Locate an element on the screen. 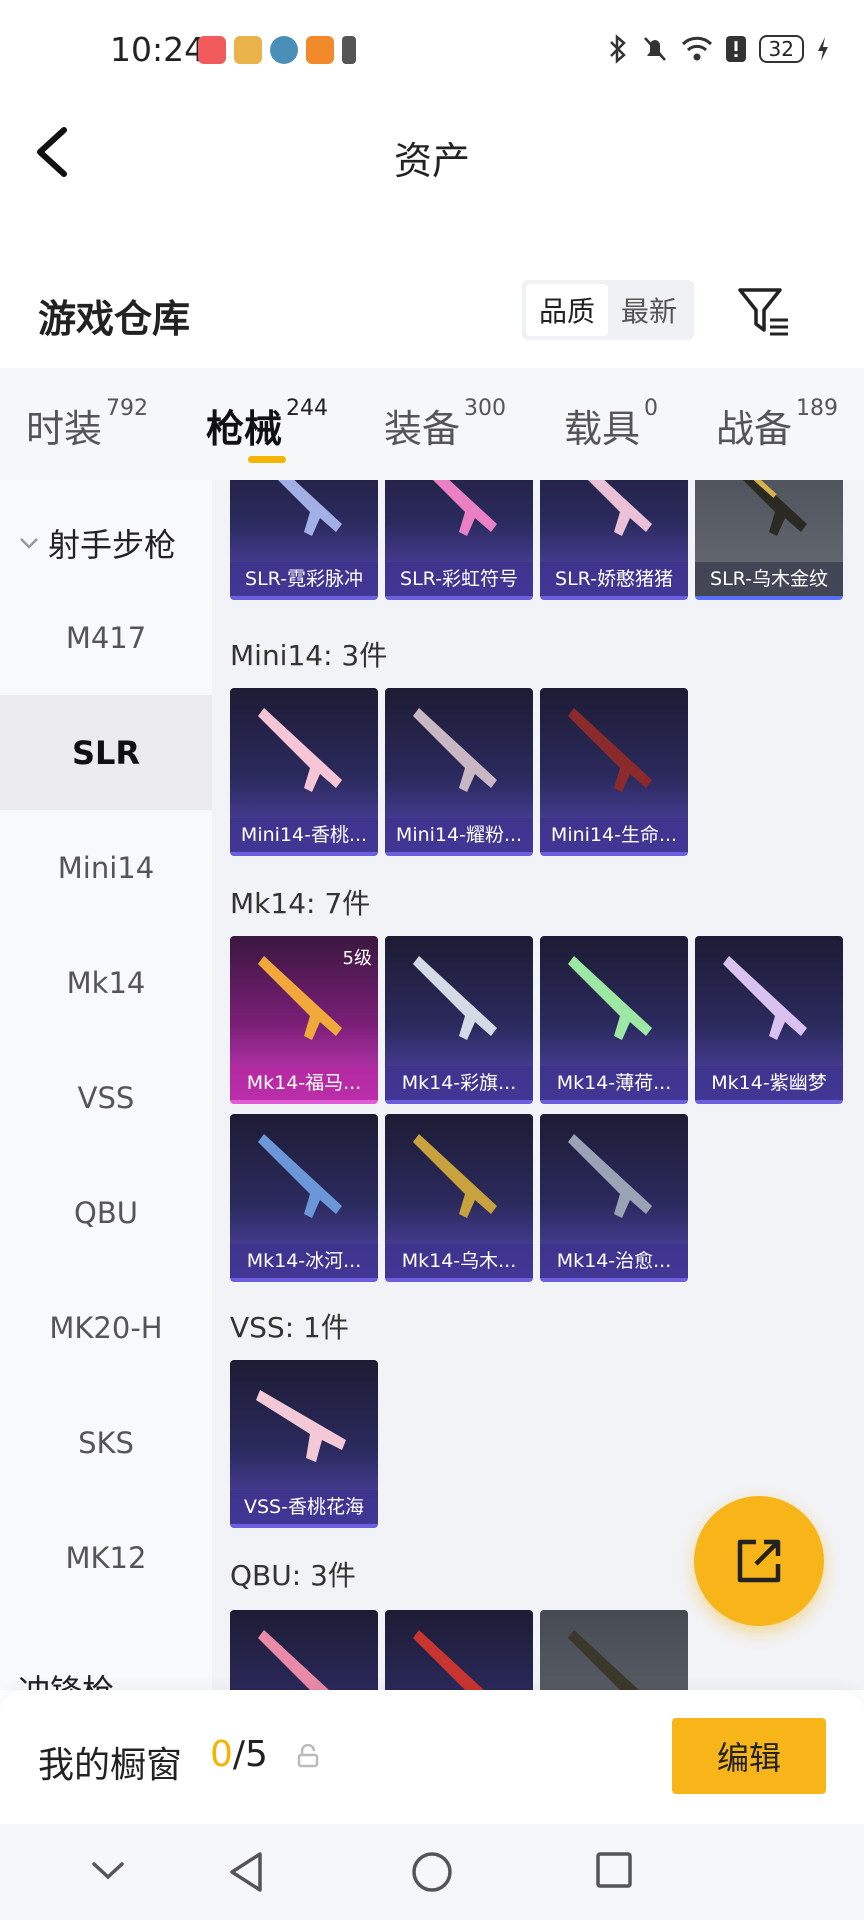  skin-card: VSS-香桃花海 is located at coordinates (304, 1444).